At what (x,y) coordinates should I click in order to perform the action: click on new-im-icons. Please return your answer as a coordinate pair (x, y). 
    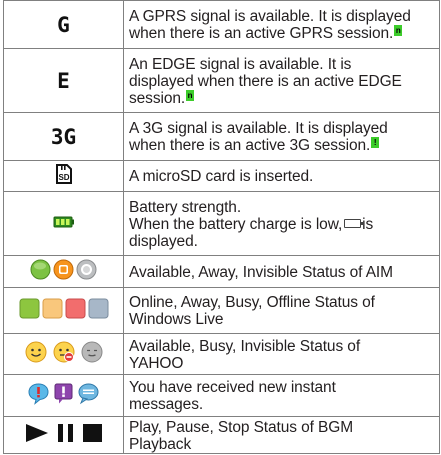
    Looking at the image, I should click on (63, 395).